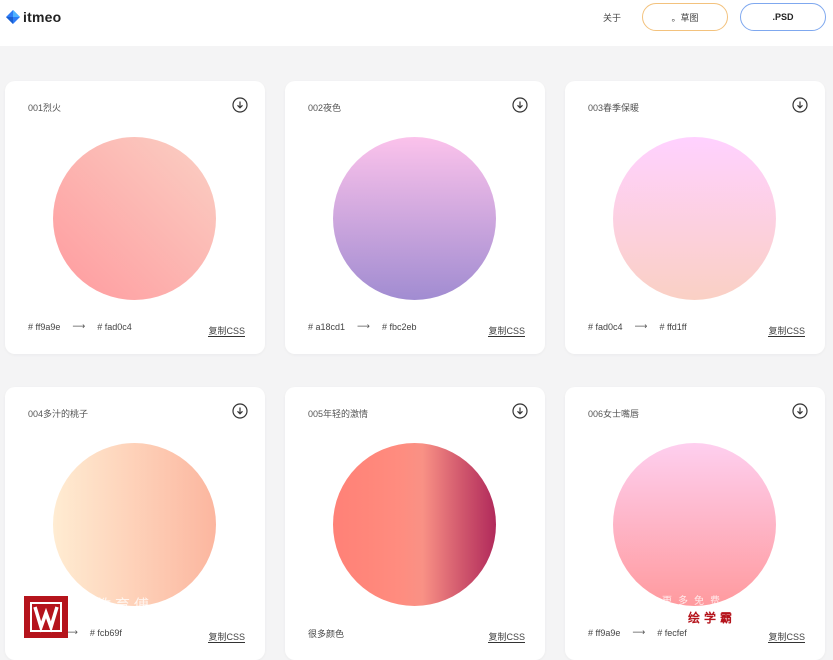 This screenshot has height=660, width=833. I want to click on color-codes: # a18cd1 ⟶ # fbc2eb, so click(362, 326).